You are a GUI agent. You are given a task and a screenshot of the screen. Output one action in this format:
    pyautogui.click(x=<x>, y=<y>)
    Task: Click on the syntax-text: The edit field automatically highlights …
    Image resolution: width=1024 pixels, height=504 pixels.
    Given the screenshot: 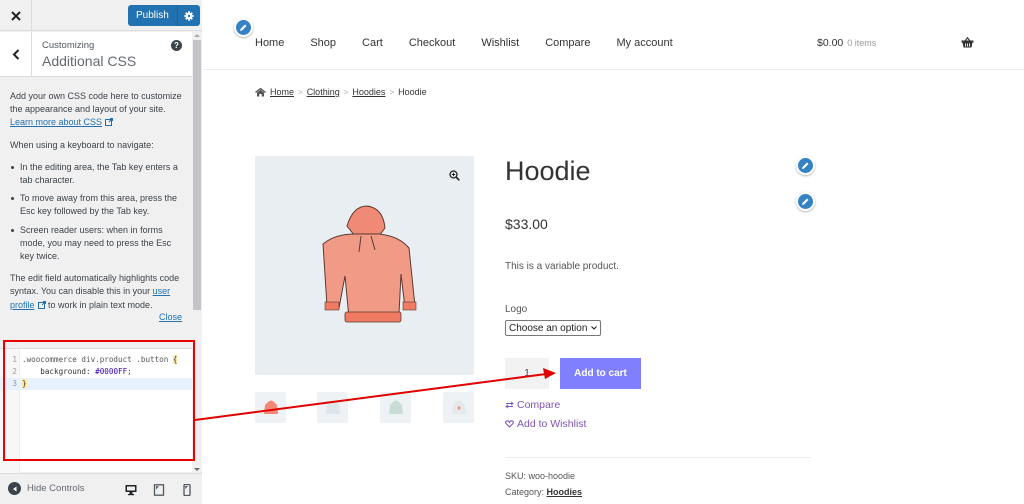 What is the action you would take?
    pyautogui.click(x=98, y=292)
    